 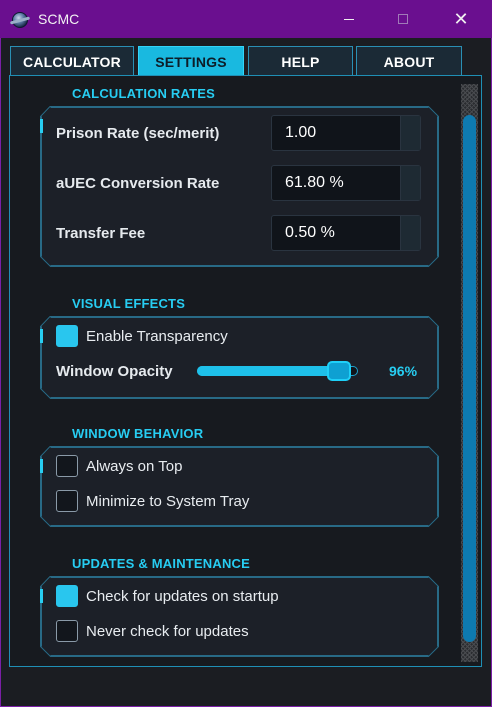 I want to click on prison-rate-input: 1.00, so click(x=346, y=133).